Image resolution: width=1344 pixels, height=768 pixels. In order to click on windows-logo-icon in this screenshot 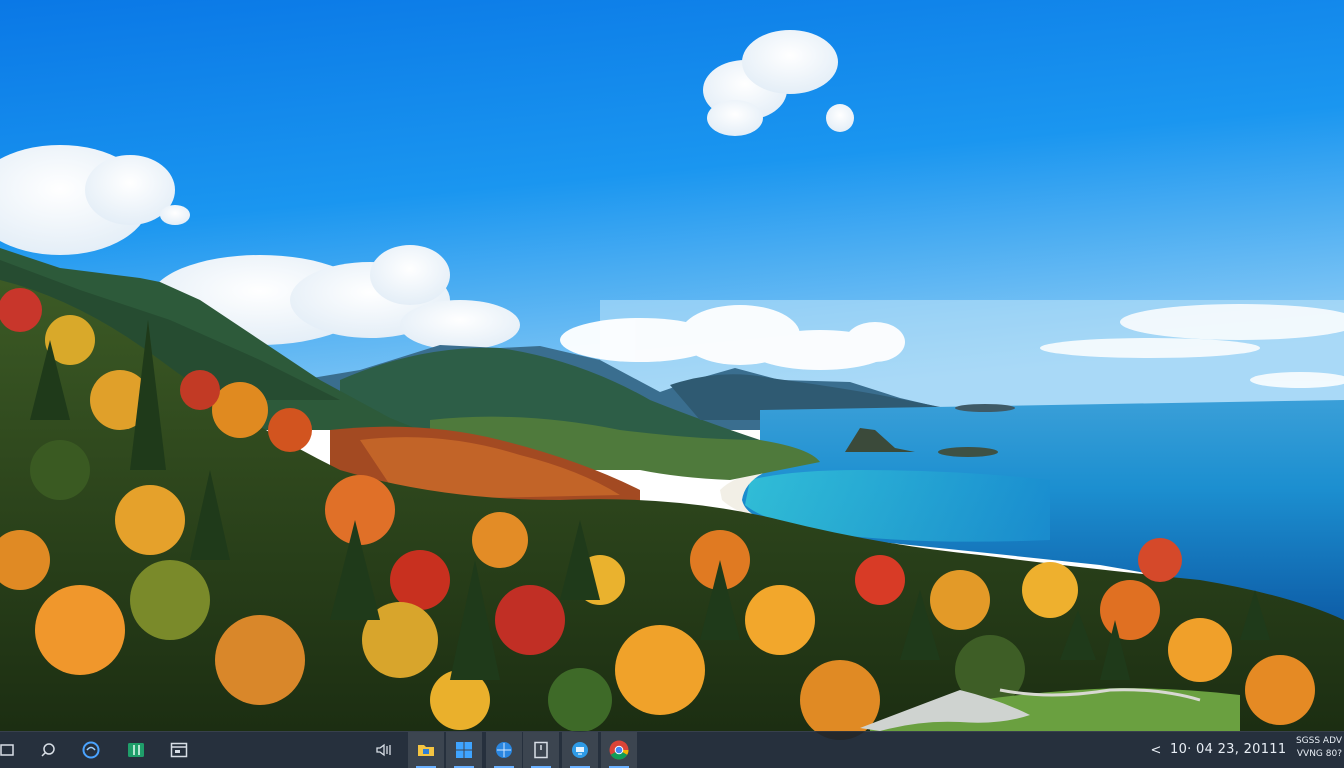, I will do `click(464, 750)`.